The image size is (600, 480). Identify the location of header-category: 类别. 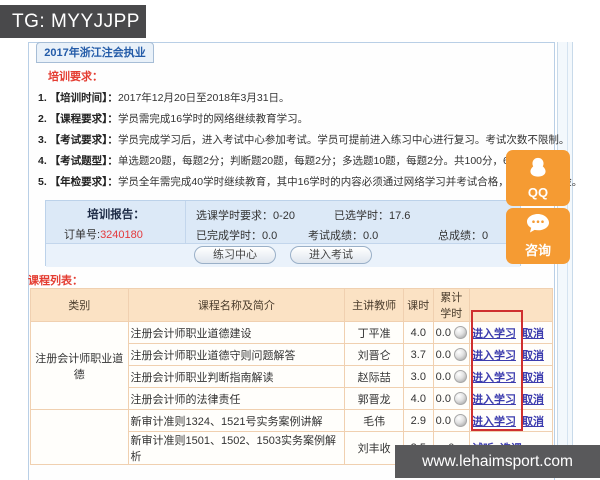
(79, 305).